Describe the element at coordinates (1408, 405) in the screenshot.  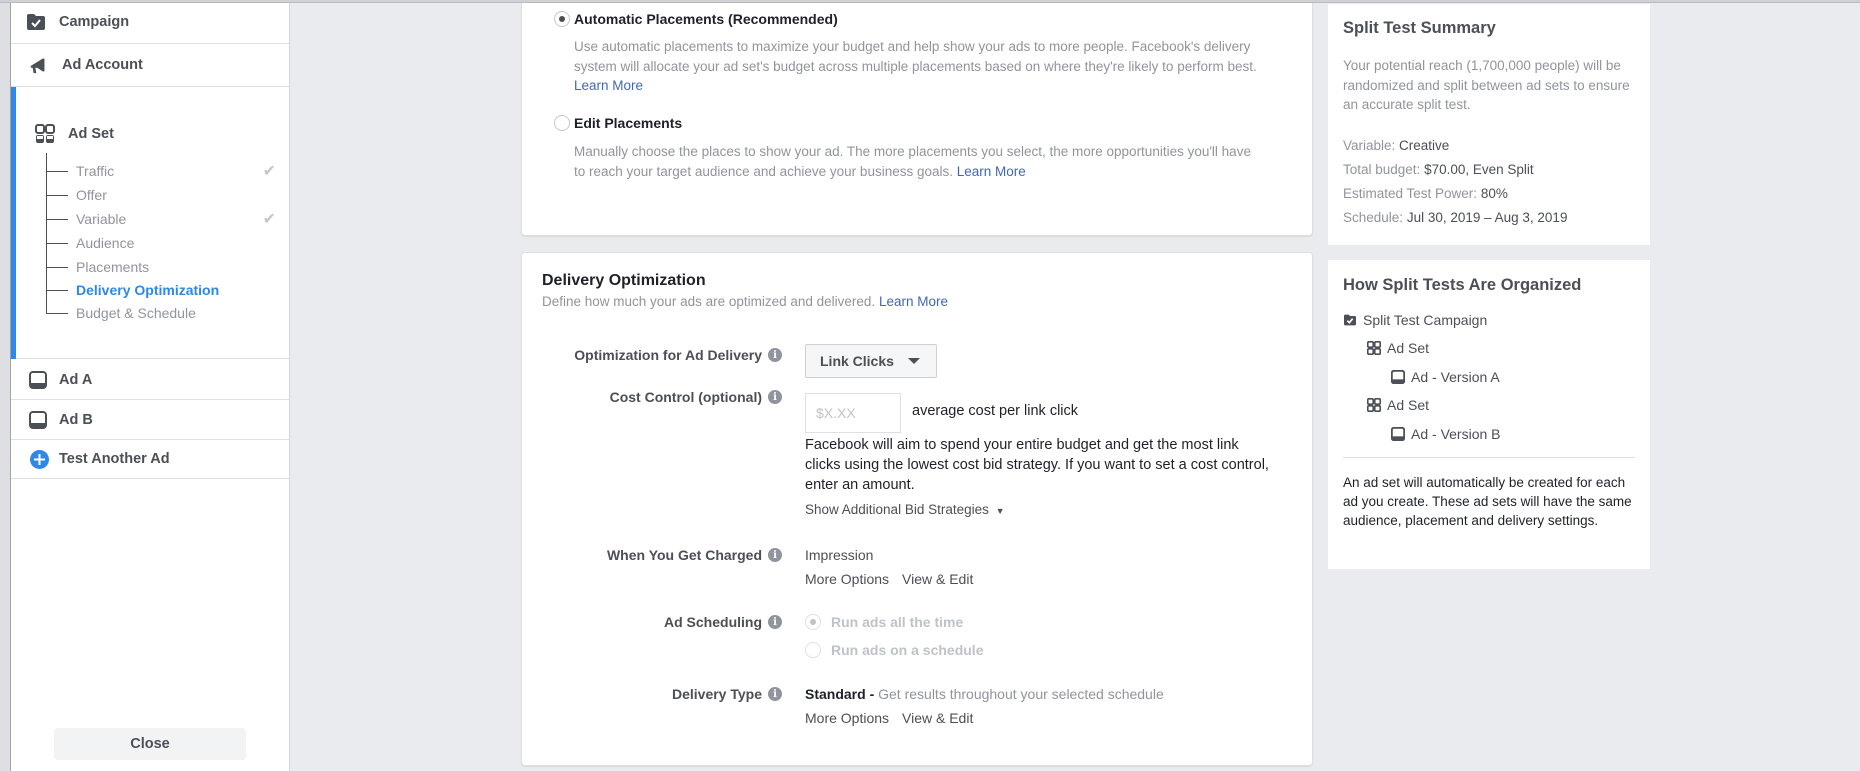
I see `org-label: Ad Set` at that location.